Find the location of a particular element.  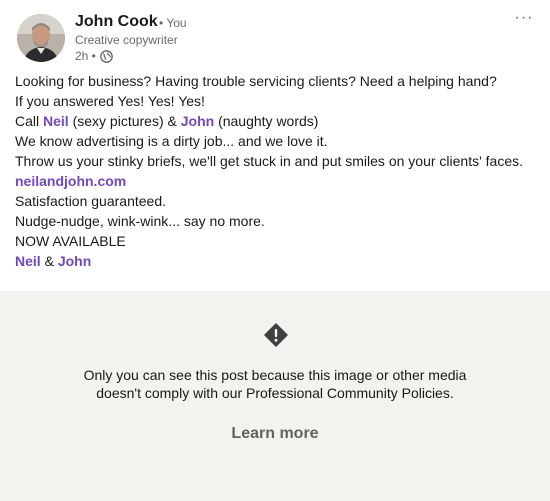

post-line: If you answered Yes! Yes! Yes! is located at coordinates (110, 101).